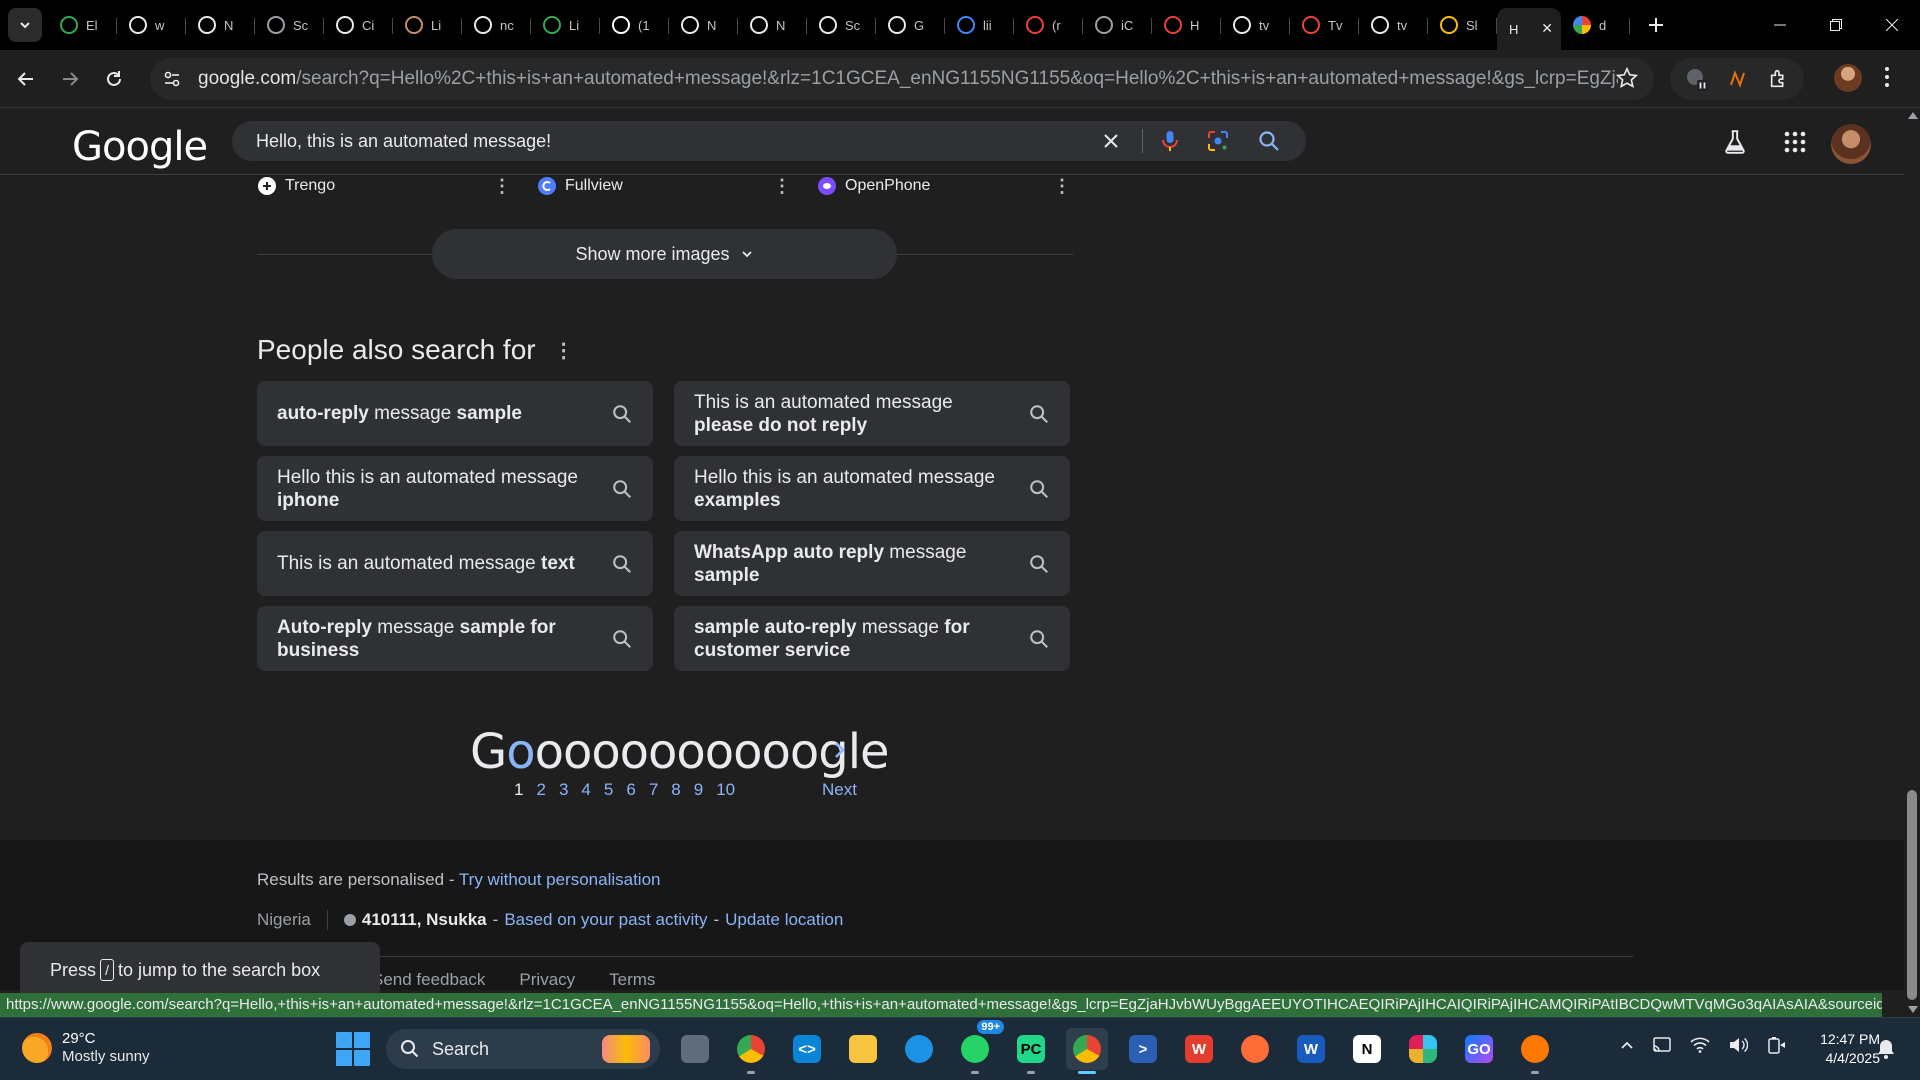 The width and height of the screenshot is (1920, 1080). I want to click on google-logo: Google, so click(140, 147).